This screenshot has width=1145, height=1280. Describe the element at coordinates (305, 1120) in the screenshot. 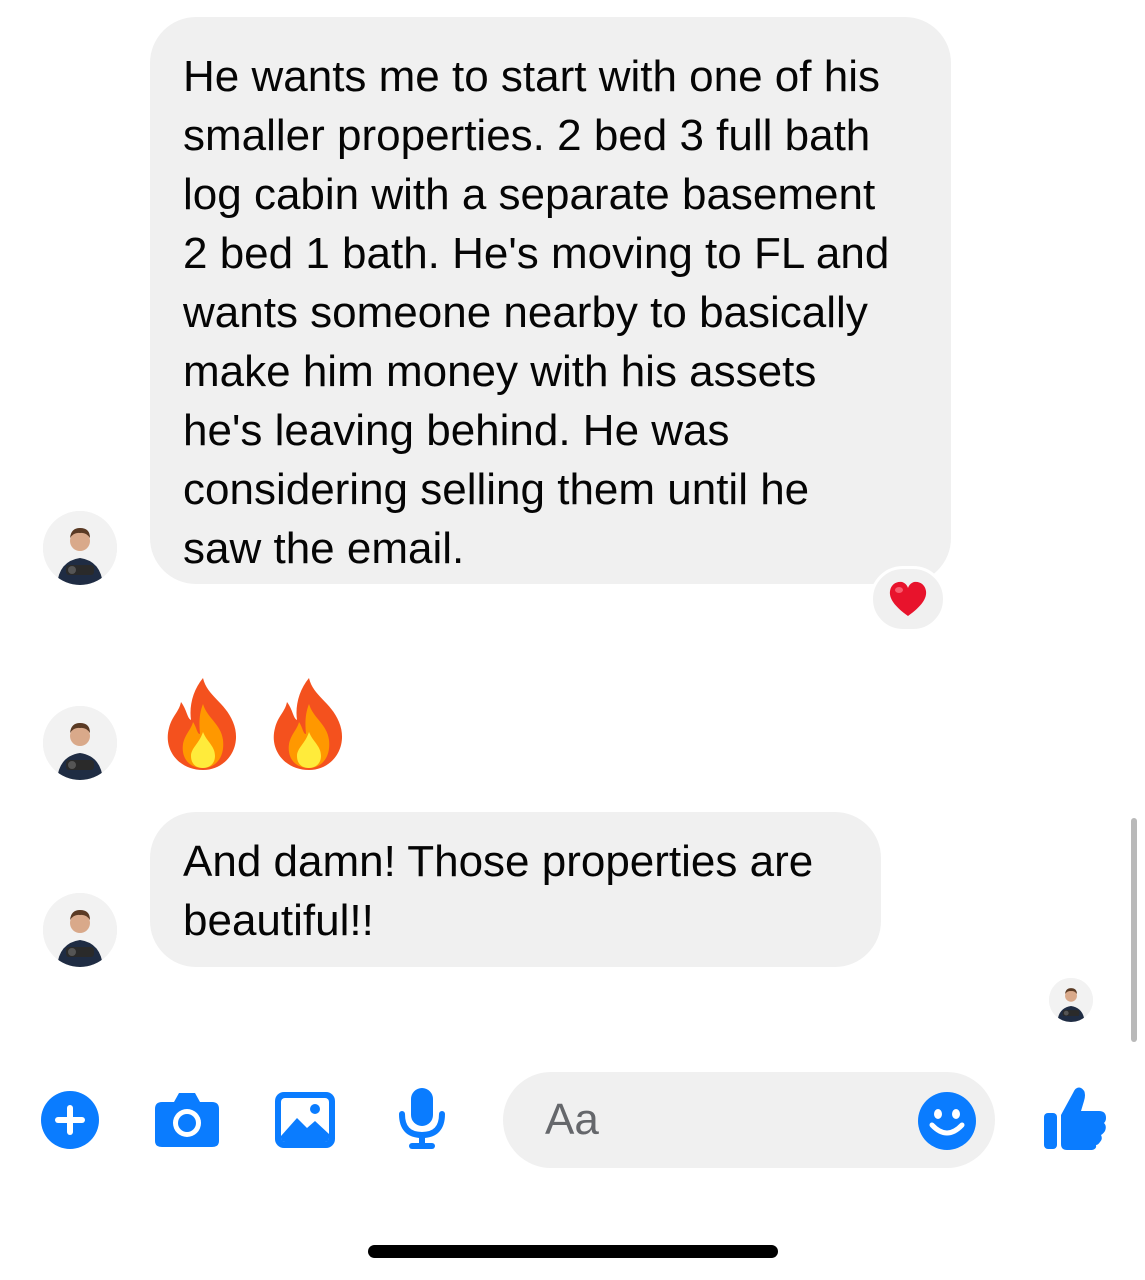

I see `image-icon` at that location.